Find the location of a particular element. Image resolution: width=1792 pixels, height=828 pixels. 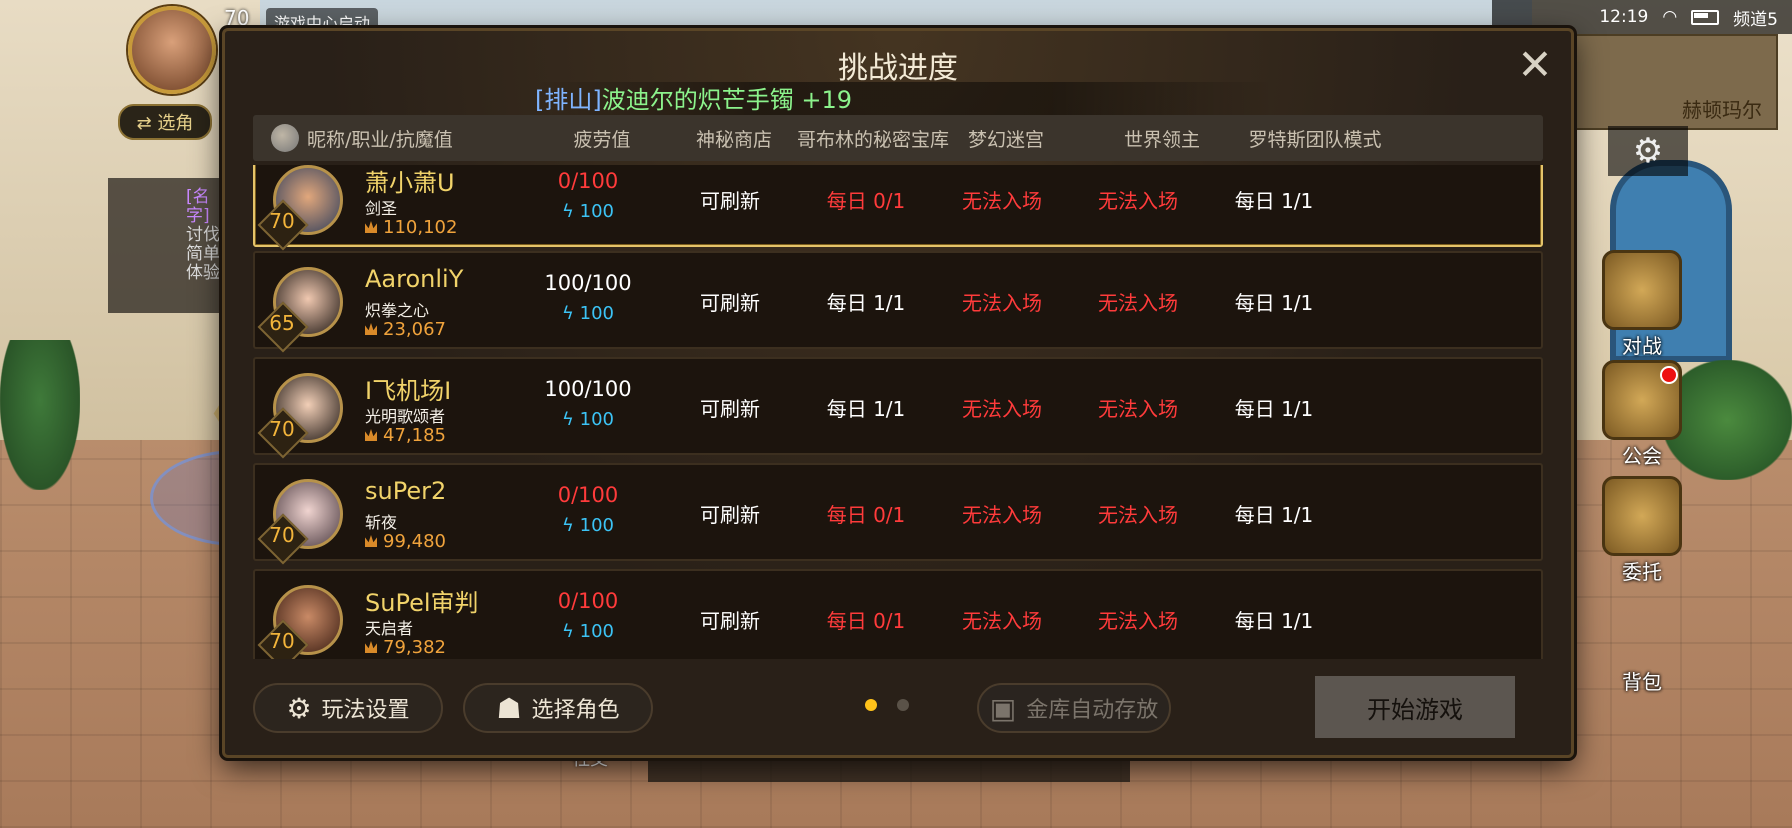

notification-dot is located at coordinates (1669, 375).